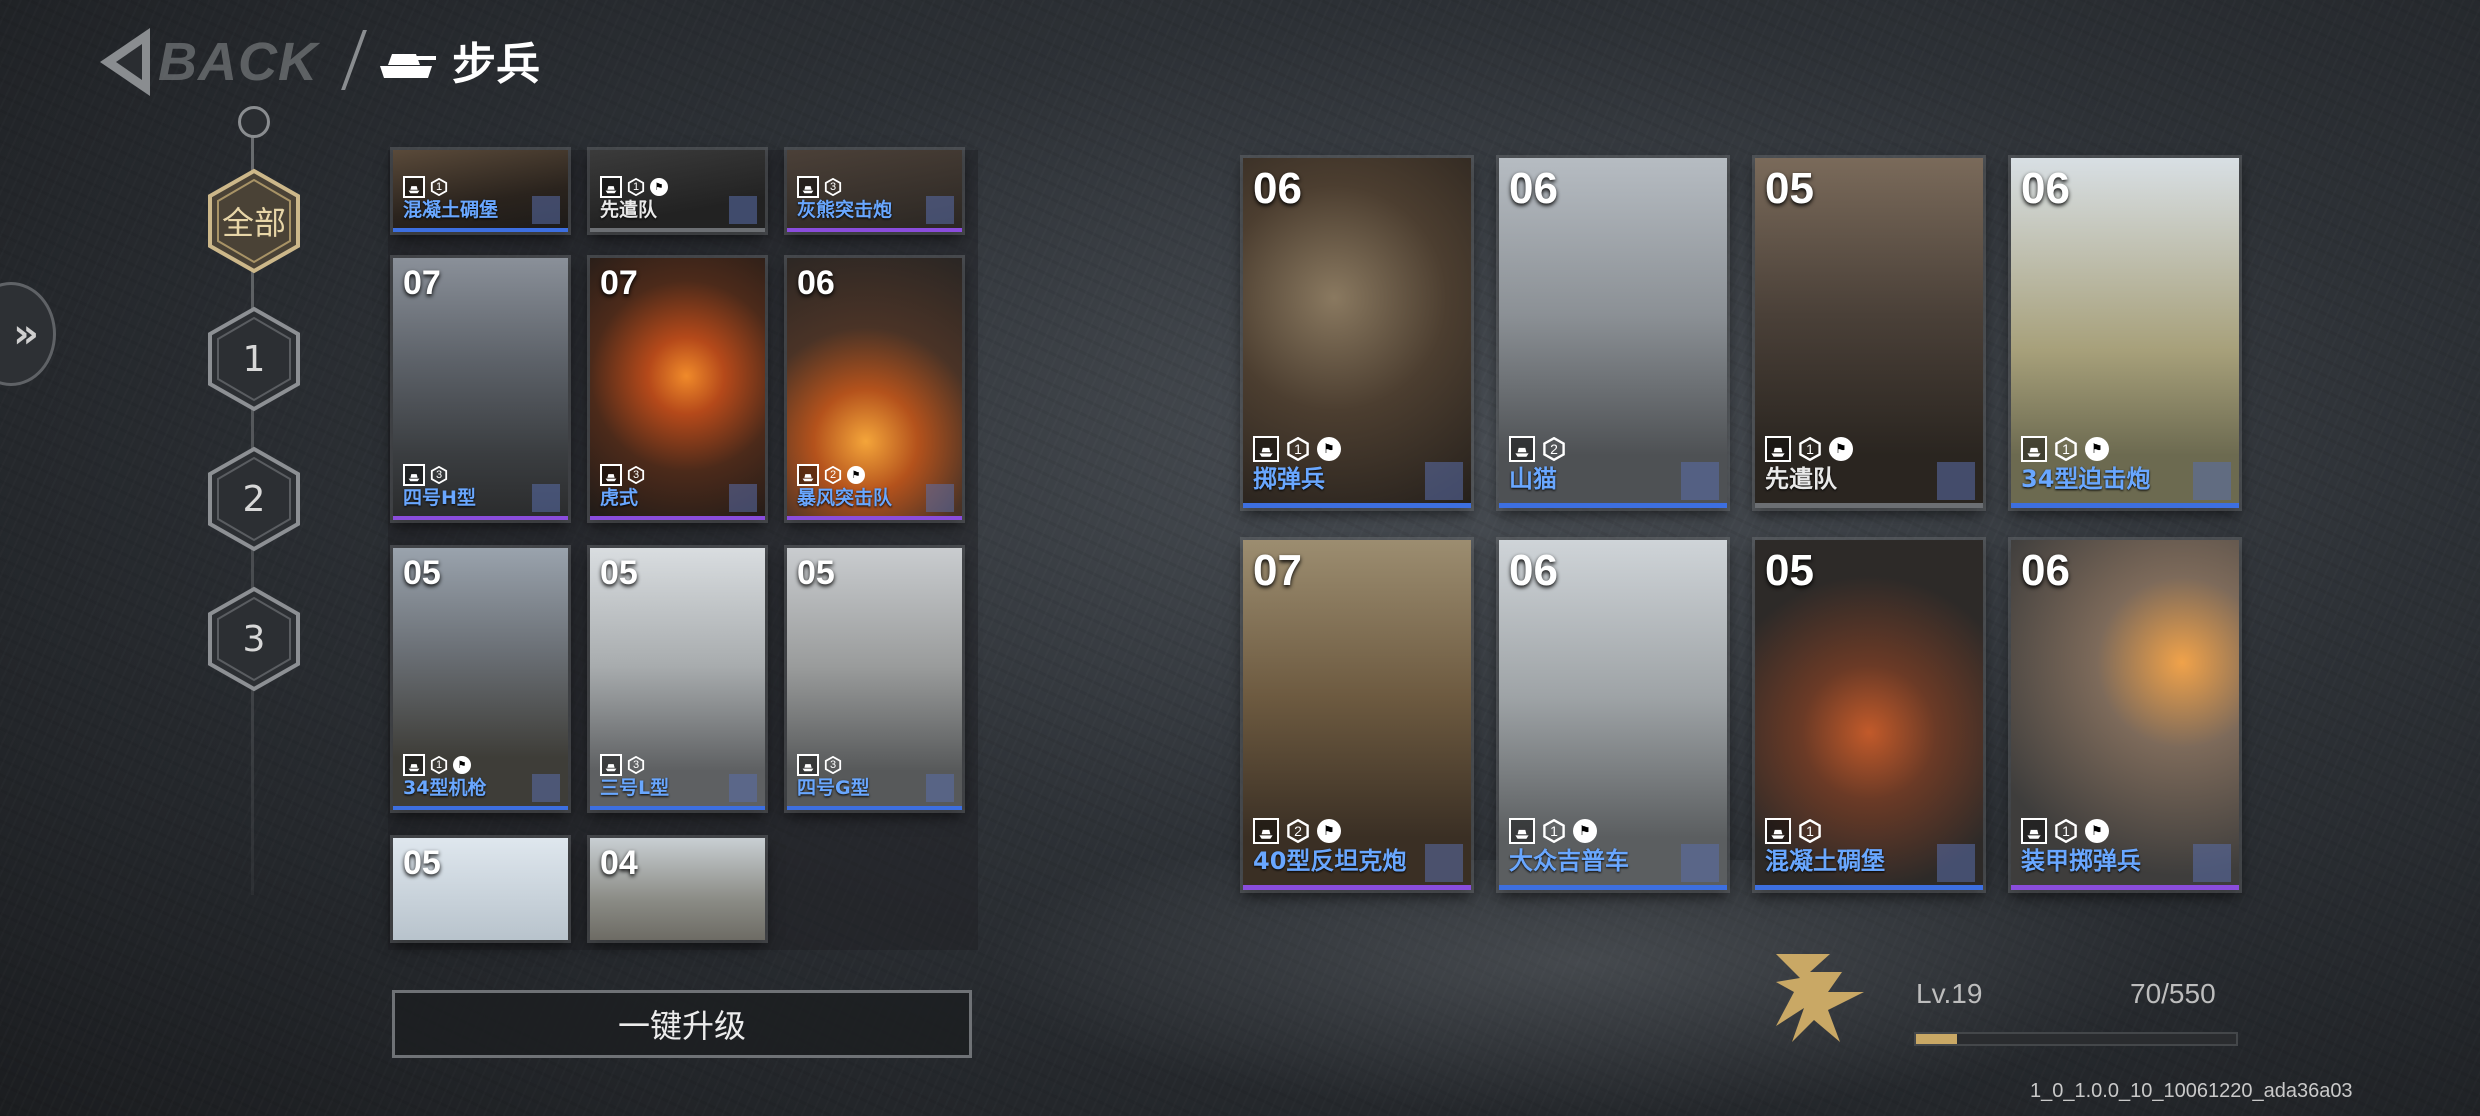 This screenshot has height=1116, width=2480. Describe the element at coordinates (619, 863) in the screenshot. I see `card-cost: 04` at that location.